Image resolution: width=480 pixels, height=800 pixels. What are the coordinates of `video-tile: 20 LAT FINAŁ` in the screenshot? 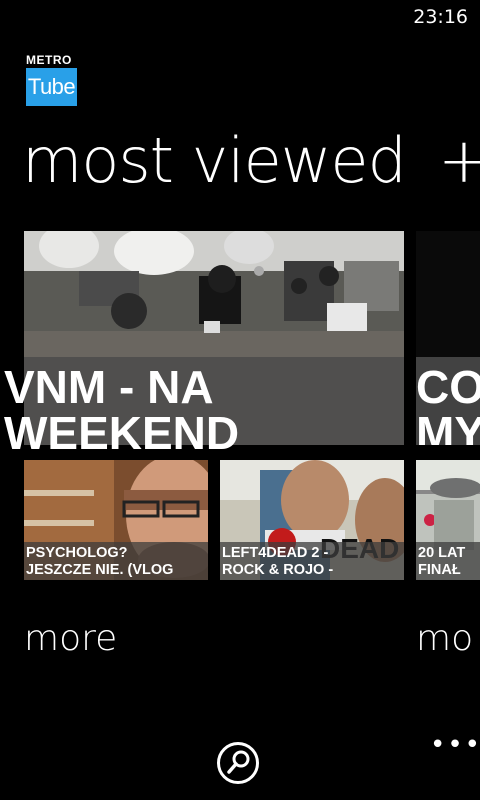 It's located at (448, 520).